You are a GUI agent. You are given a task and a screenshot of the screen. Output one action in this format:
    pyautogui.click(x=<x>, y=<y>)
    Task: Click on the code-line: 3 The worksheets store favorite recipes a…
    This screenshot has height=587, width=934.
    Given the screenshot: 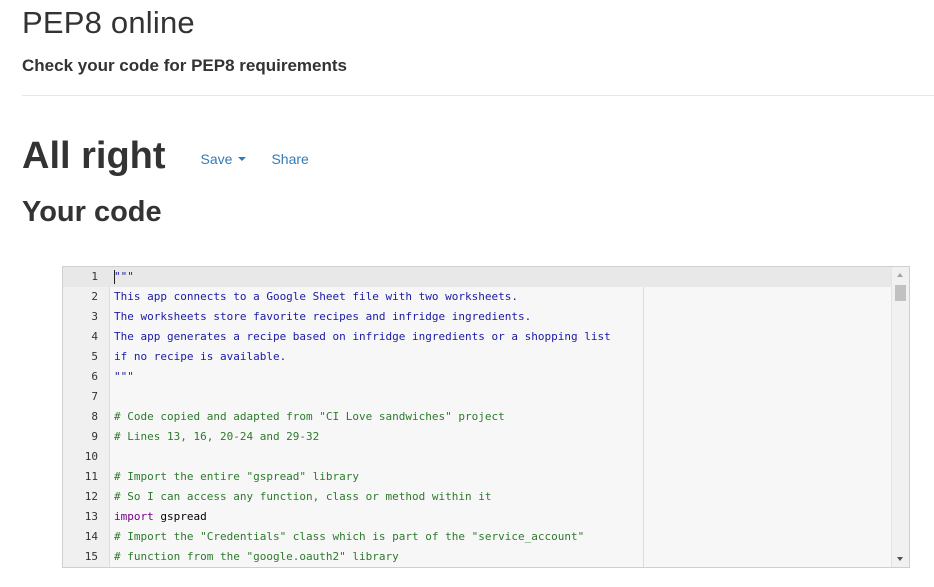 What is the action you would take?
    pyautogui.click(x=477, y=317)
    